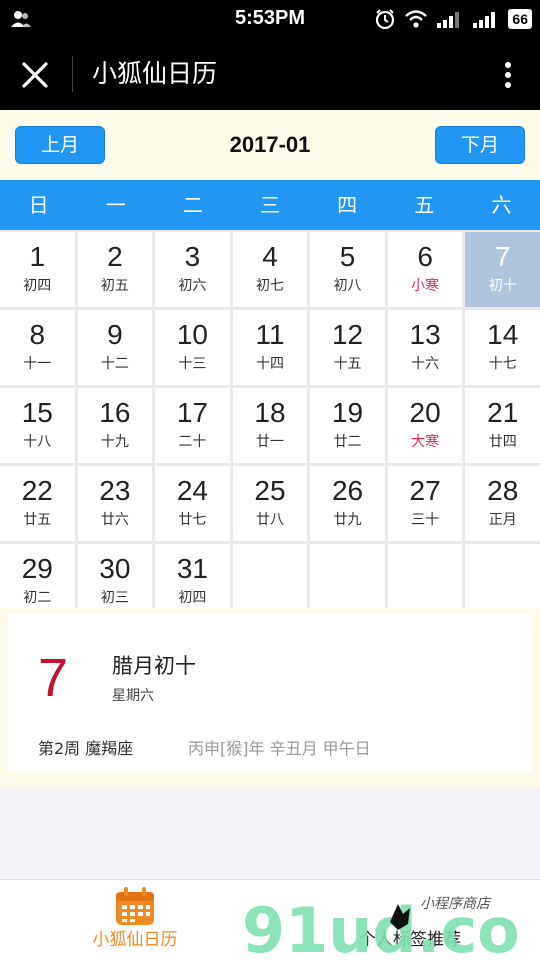 The image size is (540, 960). Describe the element at coordinates (192, 269) in the screenshot. I see `day-cell: 3 初六` at that location.